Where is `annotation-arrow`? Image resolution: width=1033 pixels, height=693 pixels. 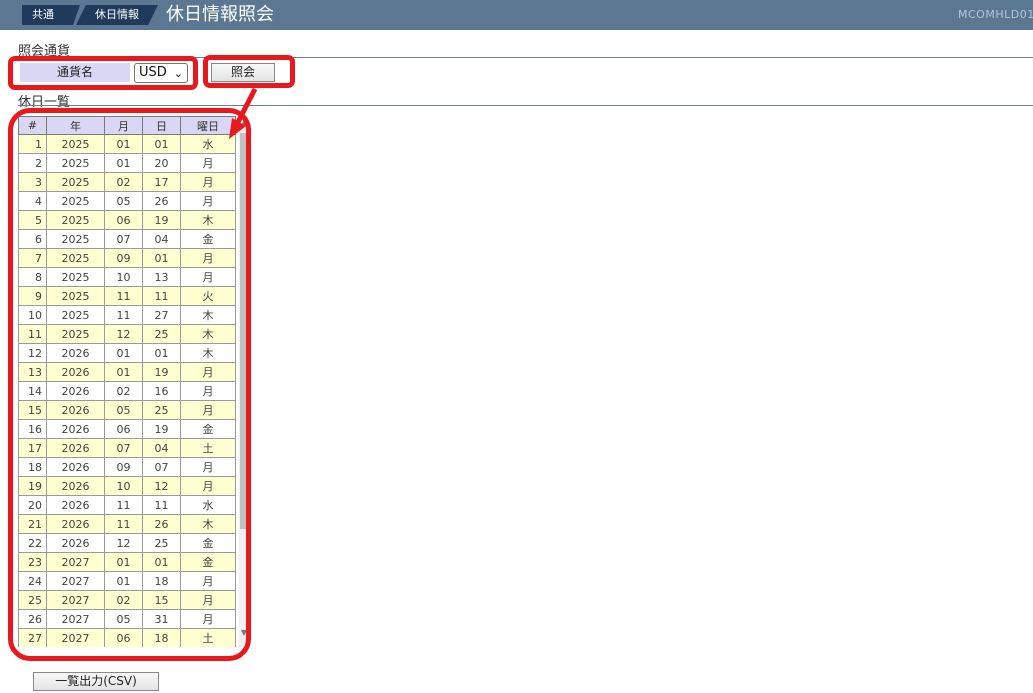 annotation-arrow is located at coordinates (243, 113).